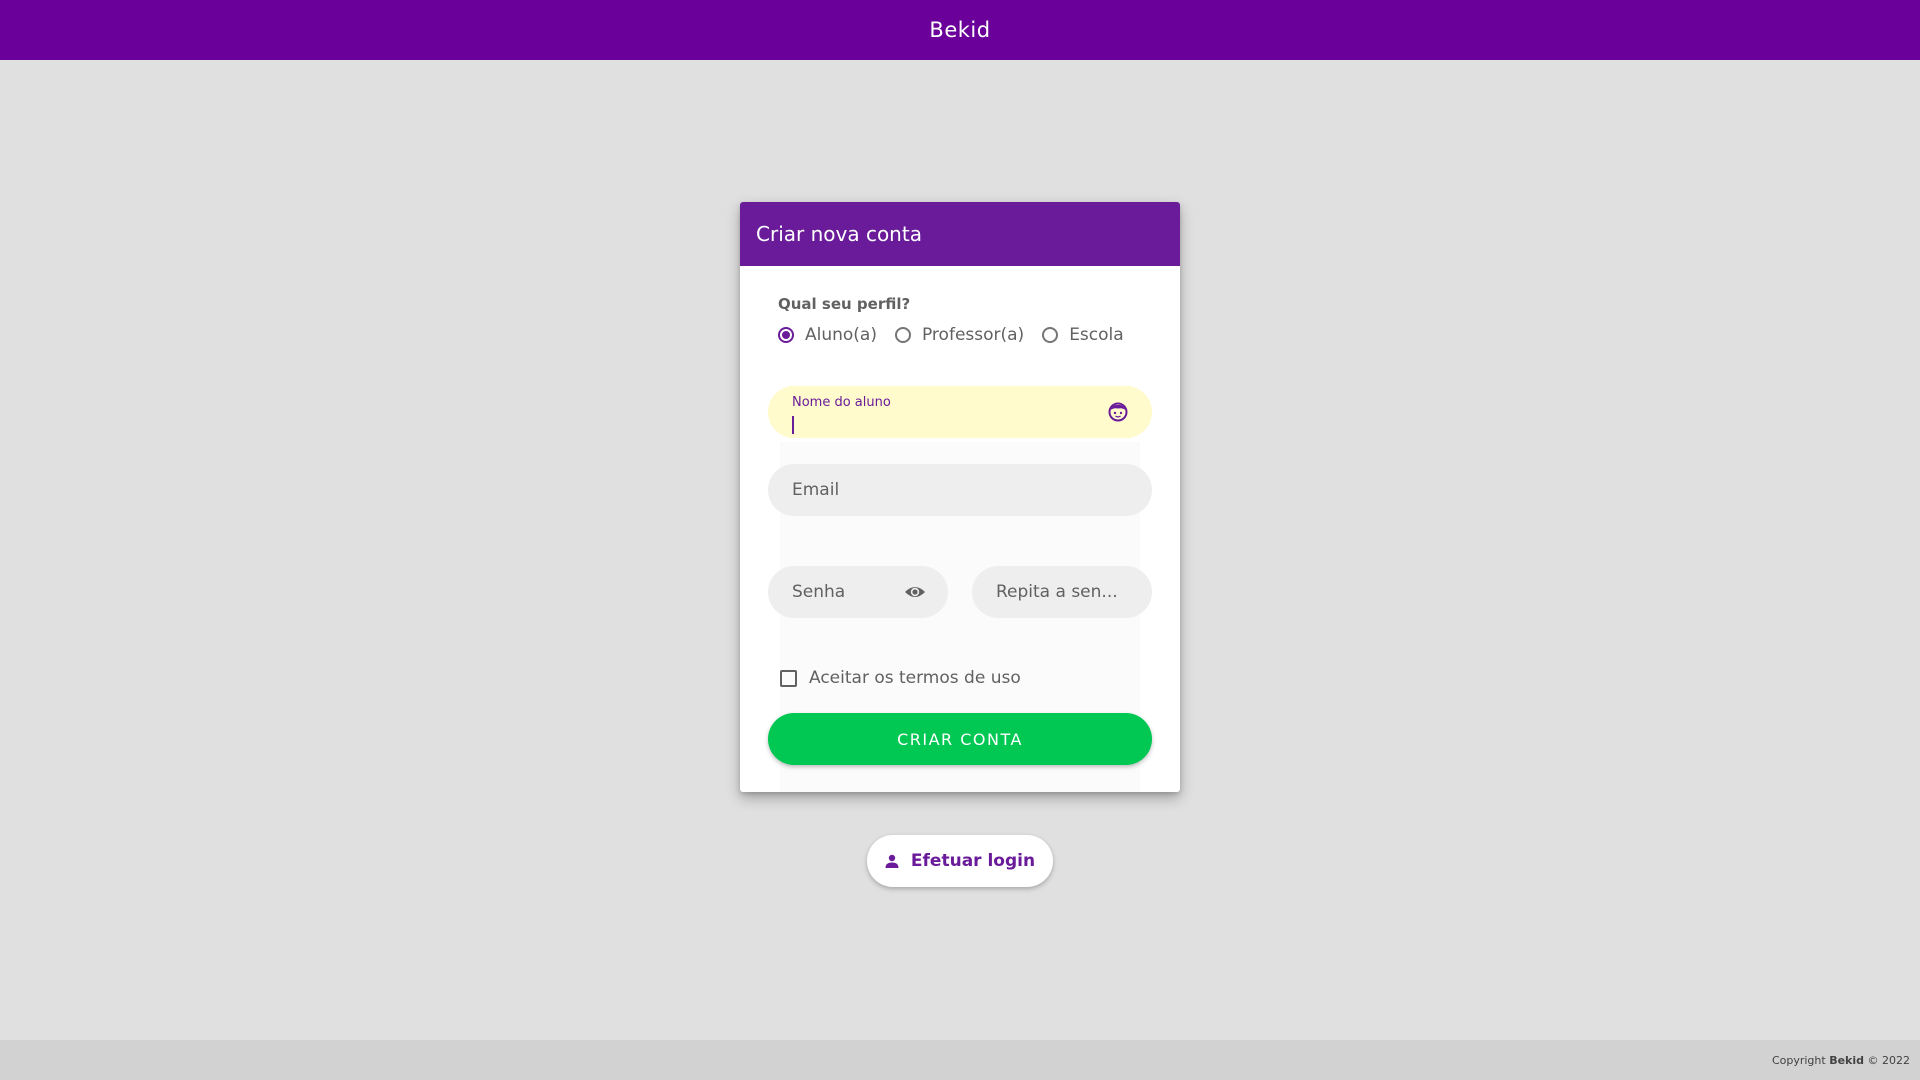 This screenshot has width=1920, height=1080. What do you see at coordinates (915, 678) in the screenshot?
I see `terms-label: Aceitar os termos de uso` at bounding box center [915, 678].